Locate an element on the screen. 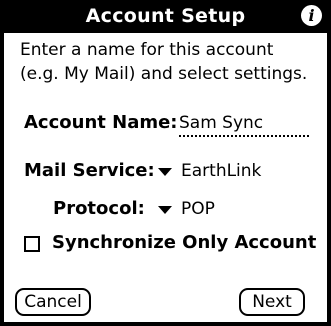 Image resolution: width=331 pixels, height=326 pixels. instructions-line-1: Enter a name for this account is located at coordinates (147, 50).